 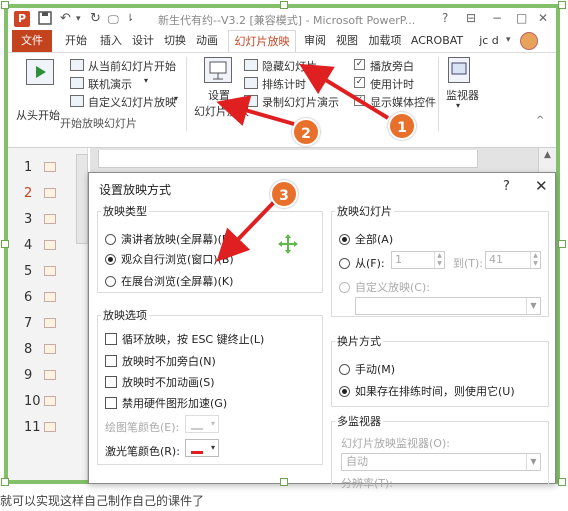 What do you see at coordinates (344, 91) in the screenshot?
I see `arrow-to-slideshow-tab` at bounding box center [344, 91].